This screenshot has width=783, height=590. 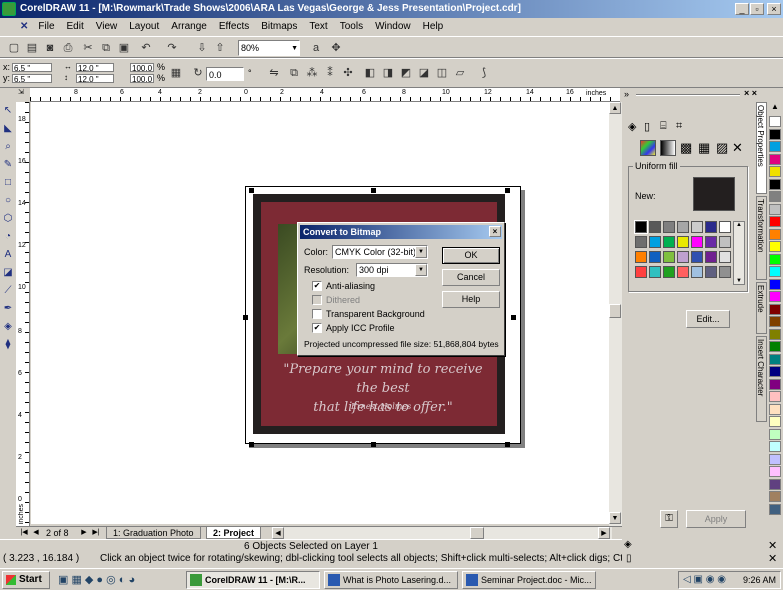 What do you see at coordinates (23, 314) in the screenshot?
I see `vertical-ruler: 18 16 14 12 10 8 6 4 2 0` at bounding box center [23, 314].